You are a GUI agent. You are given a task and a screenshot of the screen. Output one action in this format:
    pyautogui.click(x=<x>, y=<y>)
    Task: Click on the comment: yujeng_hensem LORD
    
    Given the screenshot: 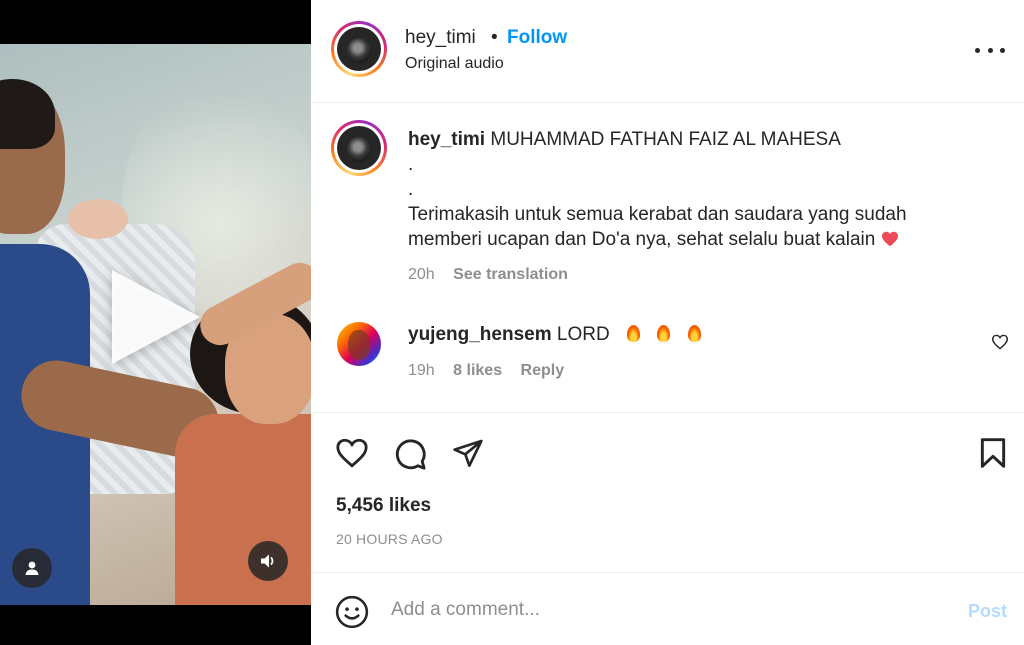 What is the action you would take?
    pyautogui.click(x=554, y=335)
    